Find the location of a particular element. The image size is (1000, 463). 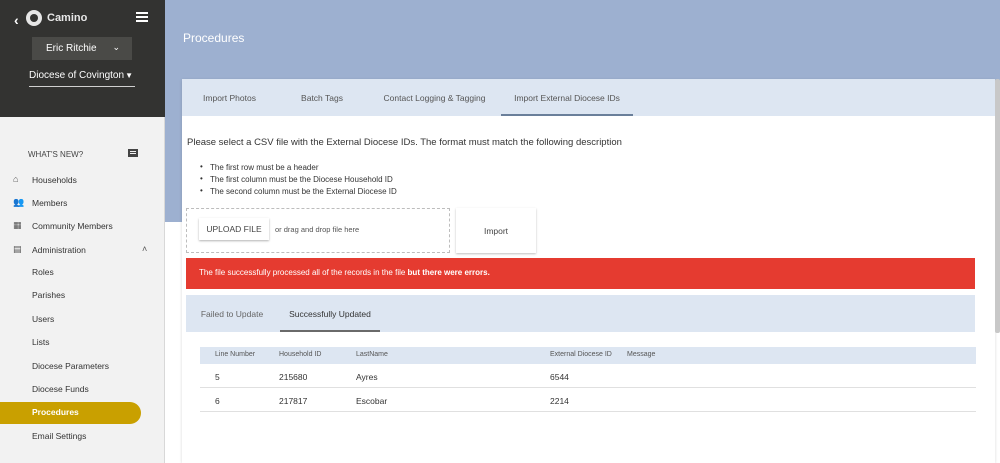

sidebar-subitem-label: Parishes is located at coordinates (49, 295).